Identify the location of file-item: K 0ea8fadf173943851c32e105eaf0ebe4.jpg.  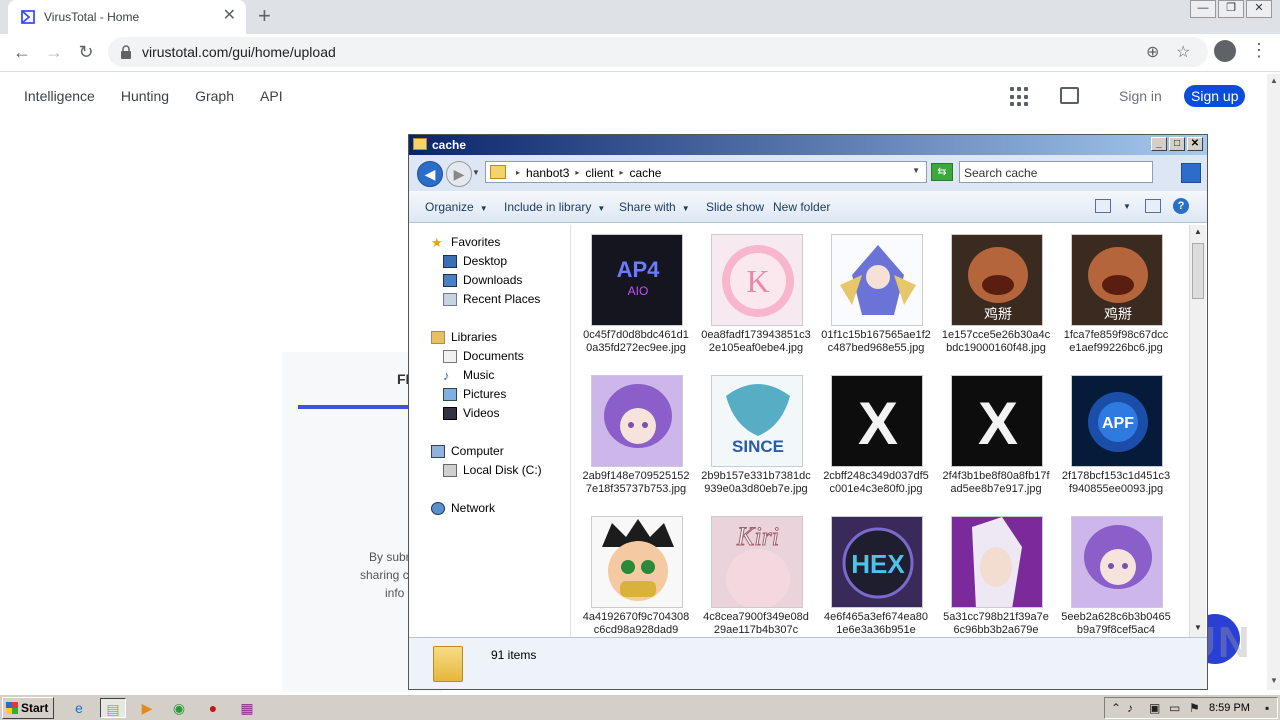
(756, 298).